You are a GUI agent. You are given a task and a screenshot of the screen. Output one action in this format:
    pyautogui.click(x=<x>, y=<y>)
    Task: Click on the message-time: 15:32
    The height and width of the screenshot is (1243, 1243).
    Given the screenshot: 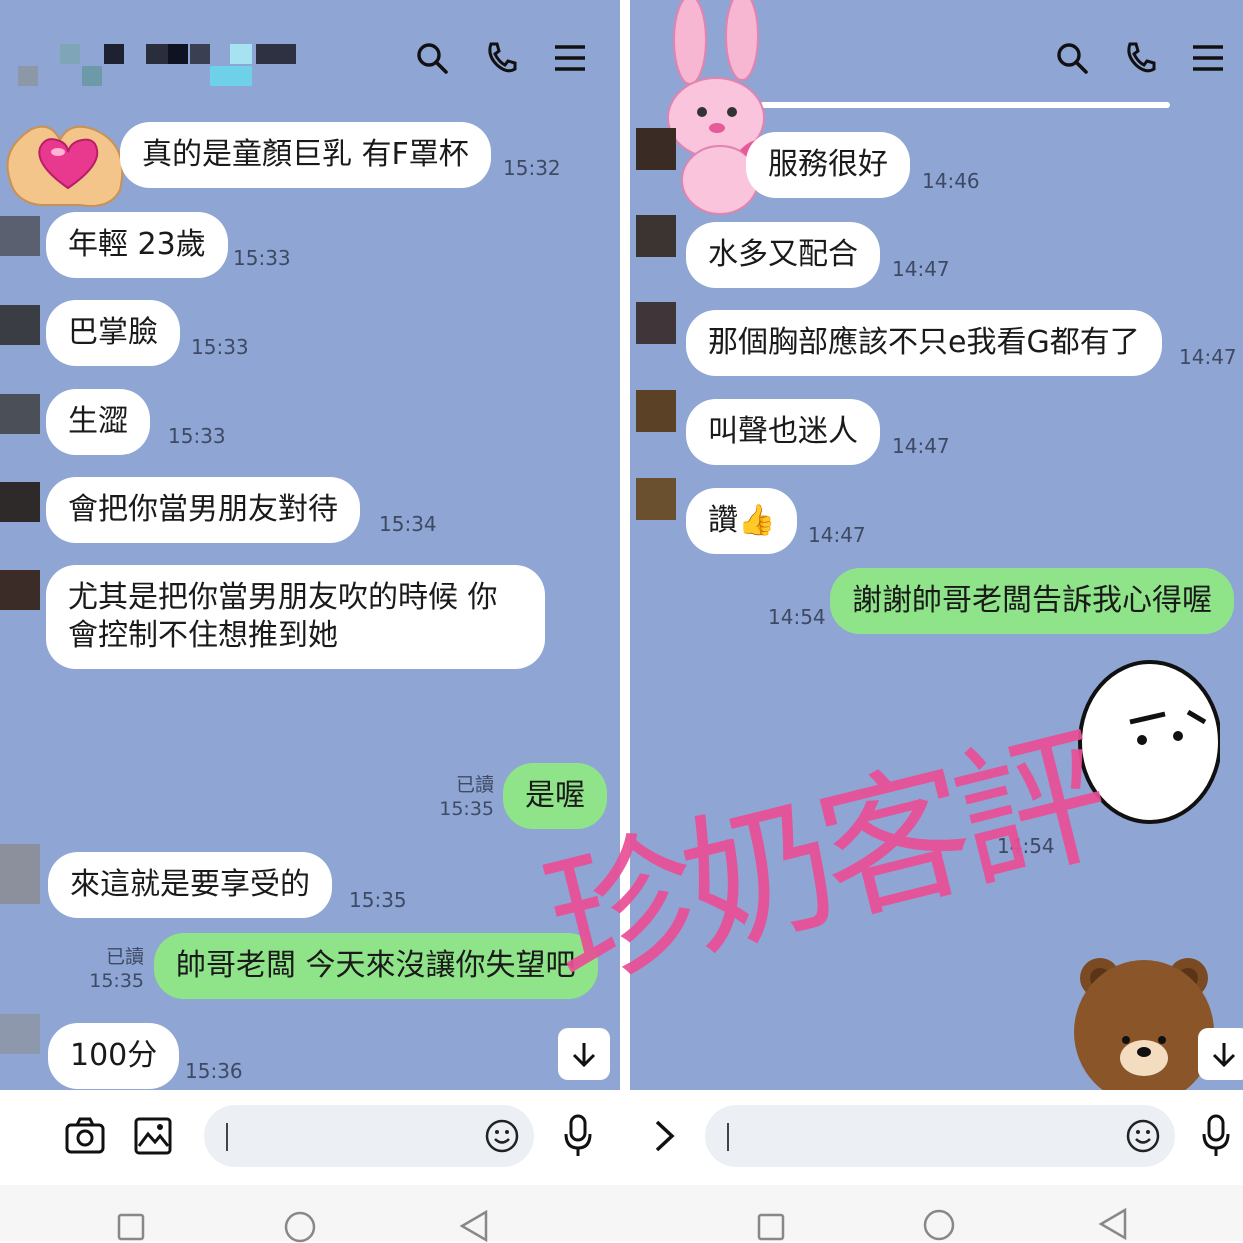 What is the action you would take?
    pyautogui.click(x=532, y=168)
    